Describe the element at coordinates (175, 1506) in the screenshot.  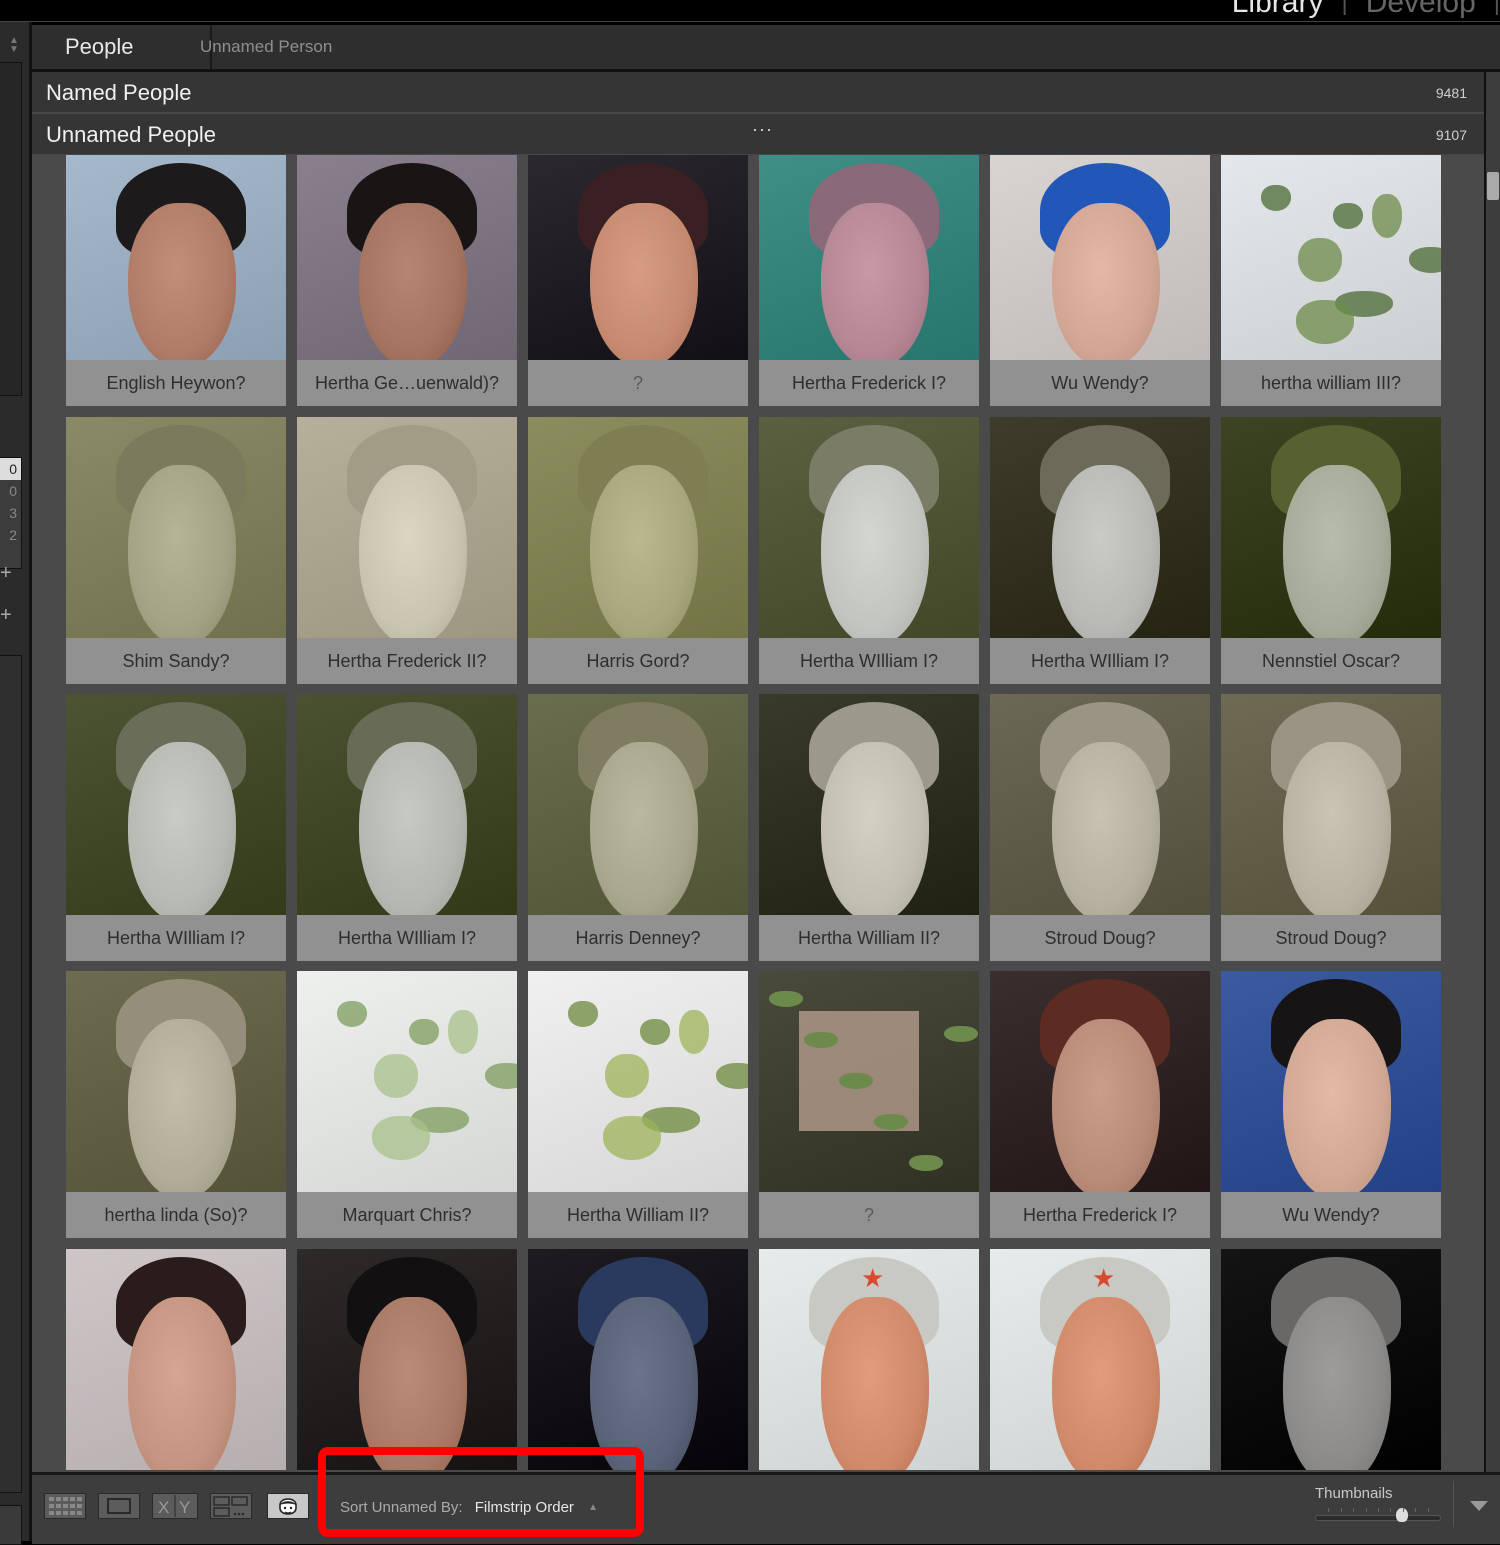
I see `compare-view-button: X Y` at that location.